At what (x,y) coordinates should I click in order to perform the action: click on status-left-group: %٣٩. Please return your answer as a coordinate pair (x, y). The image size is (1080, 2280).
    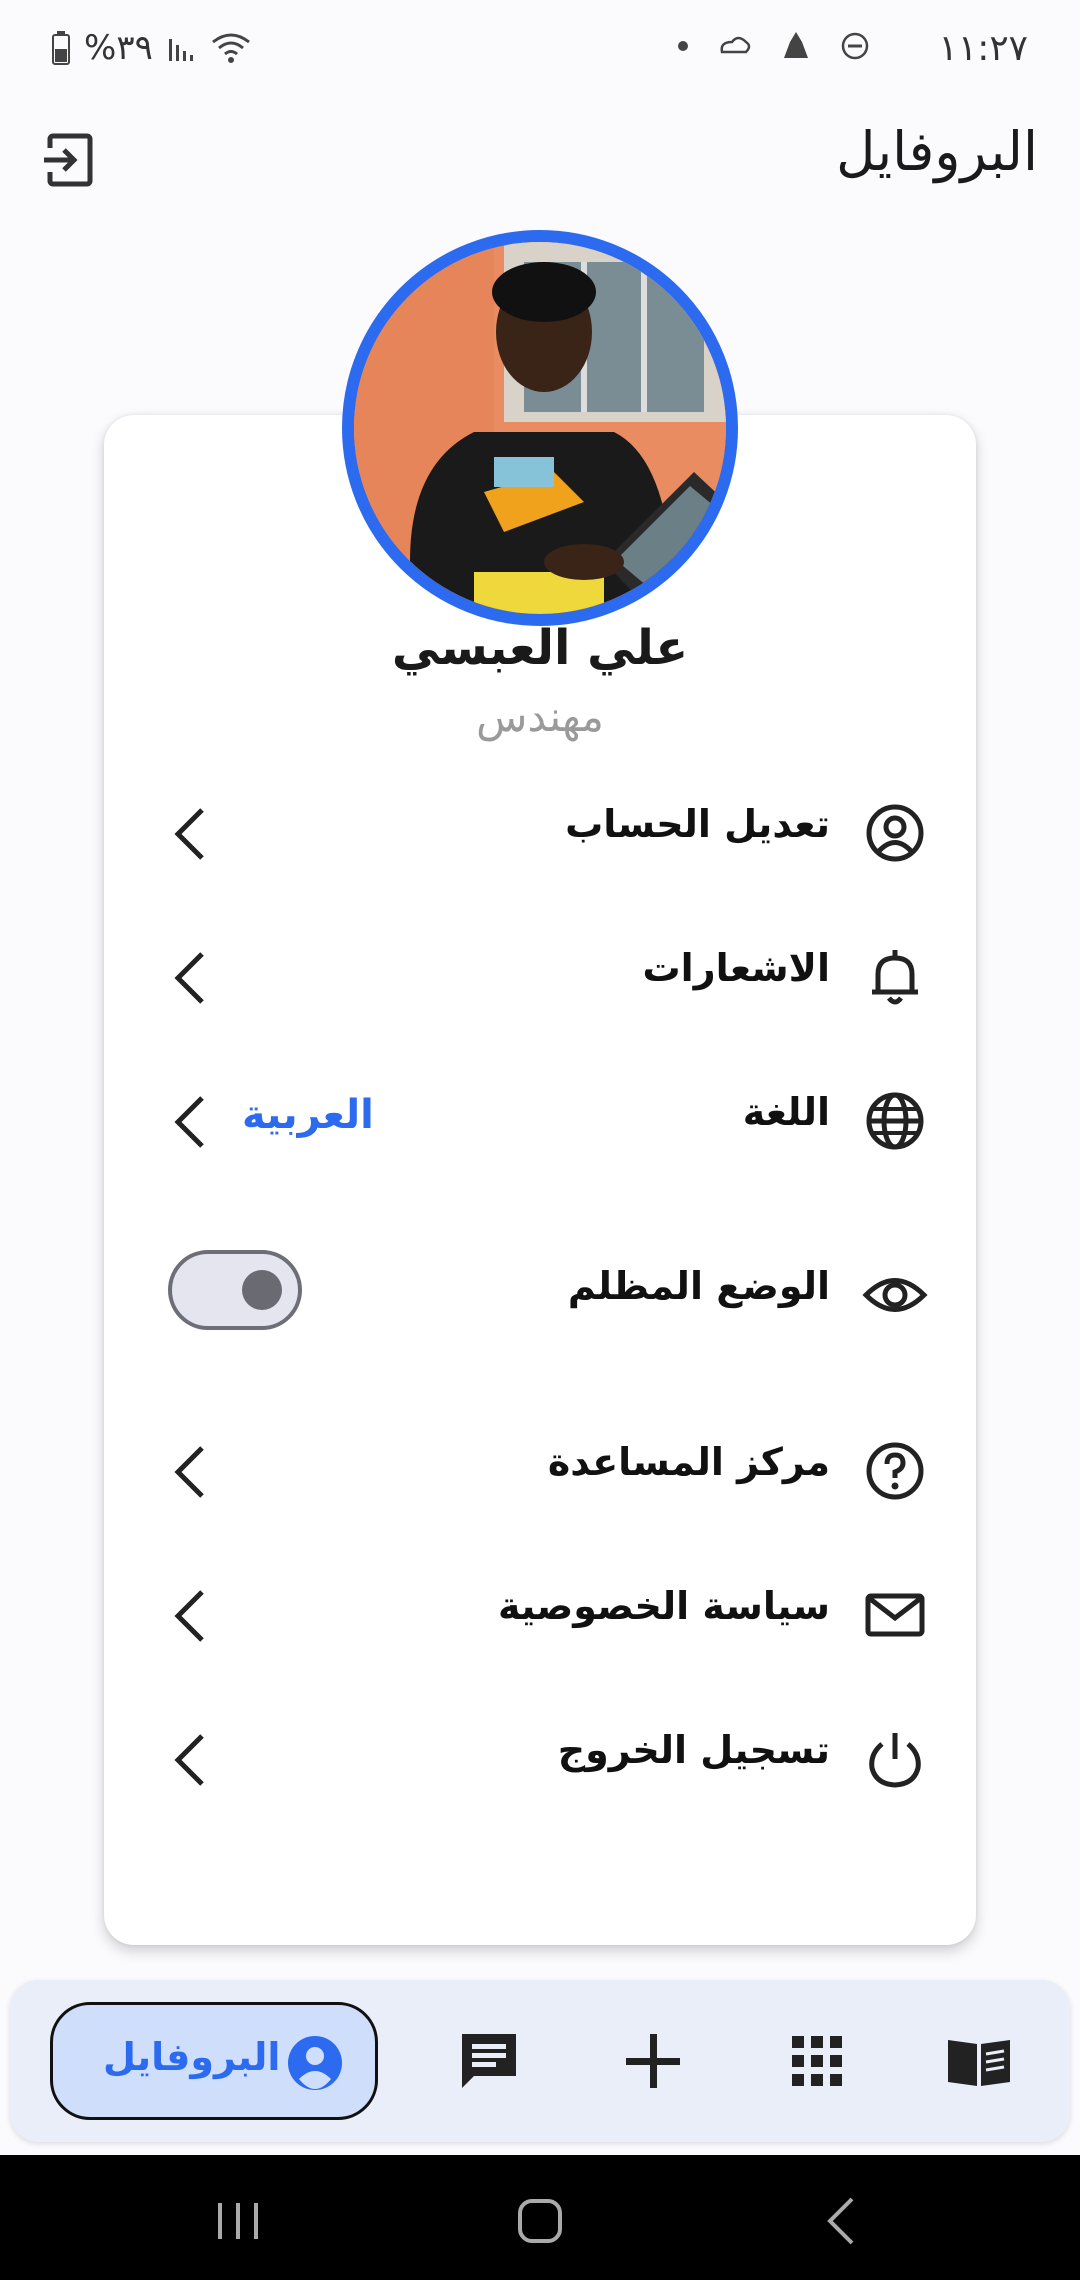
    Looking at the image, I should click on (151, 48).